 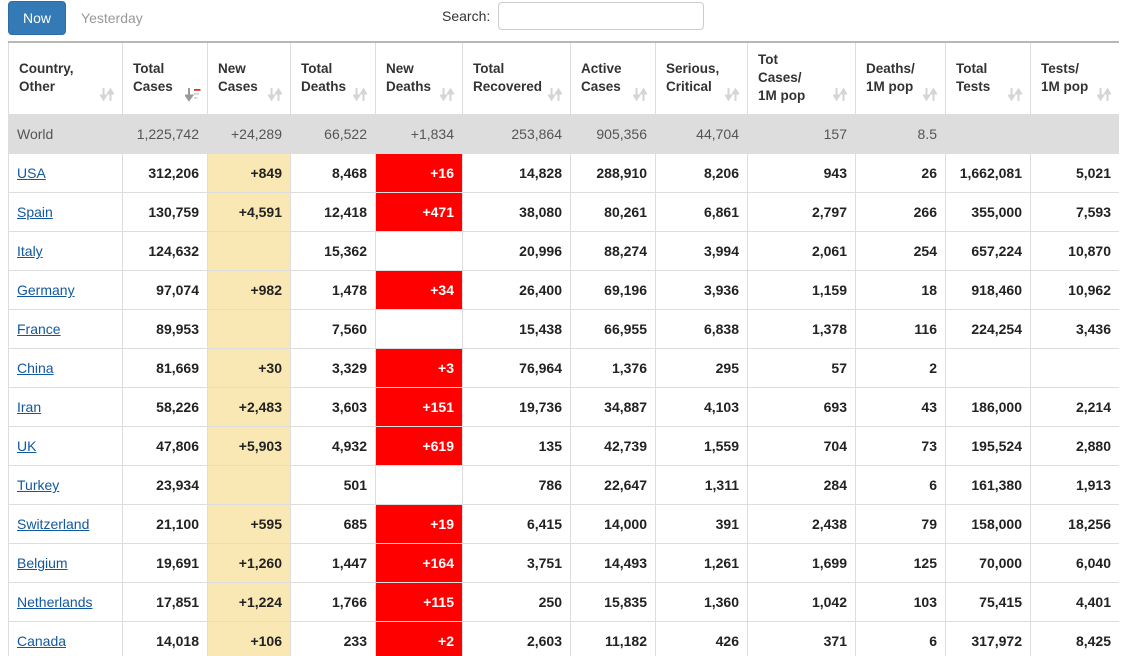 I want to click on cell-total-tests: 1,662,081, so click(x=988, y=173).